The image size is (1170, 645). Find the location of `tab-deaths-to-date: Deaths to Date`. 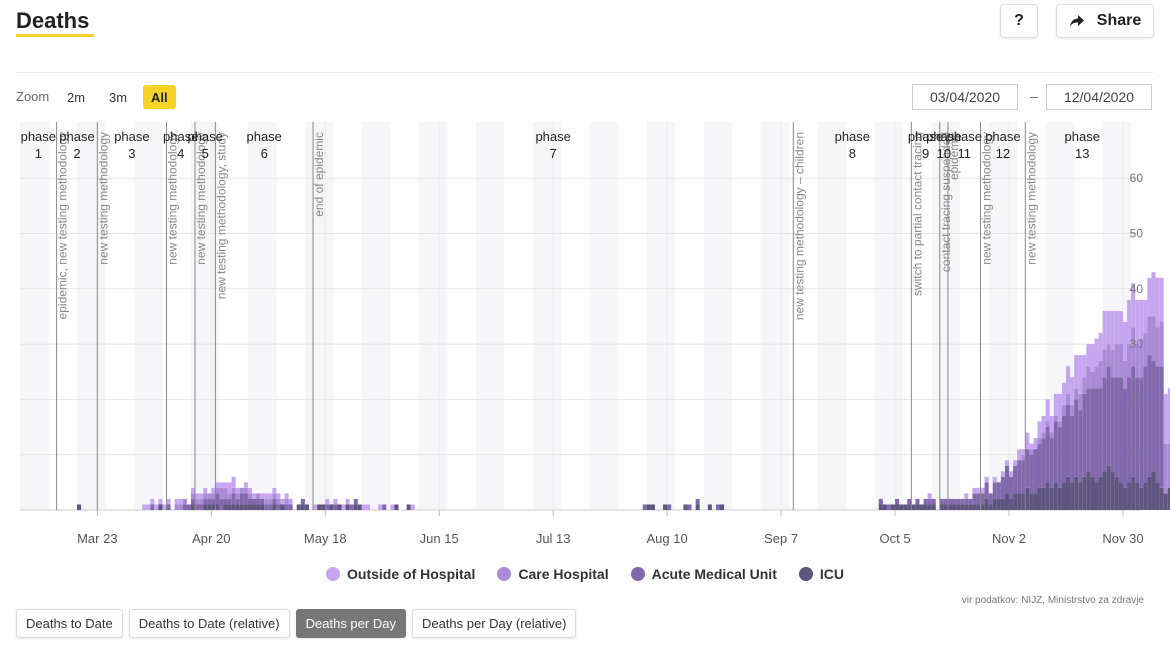

tab-deaths-to-date: Deaths to Date is located at coordinates (69, 623).